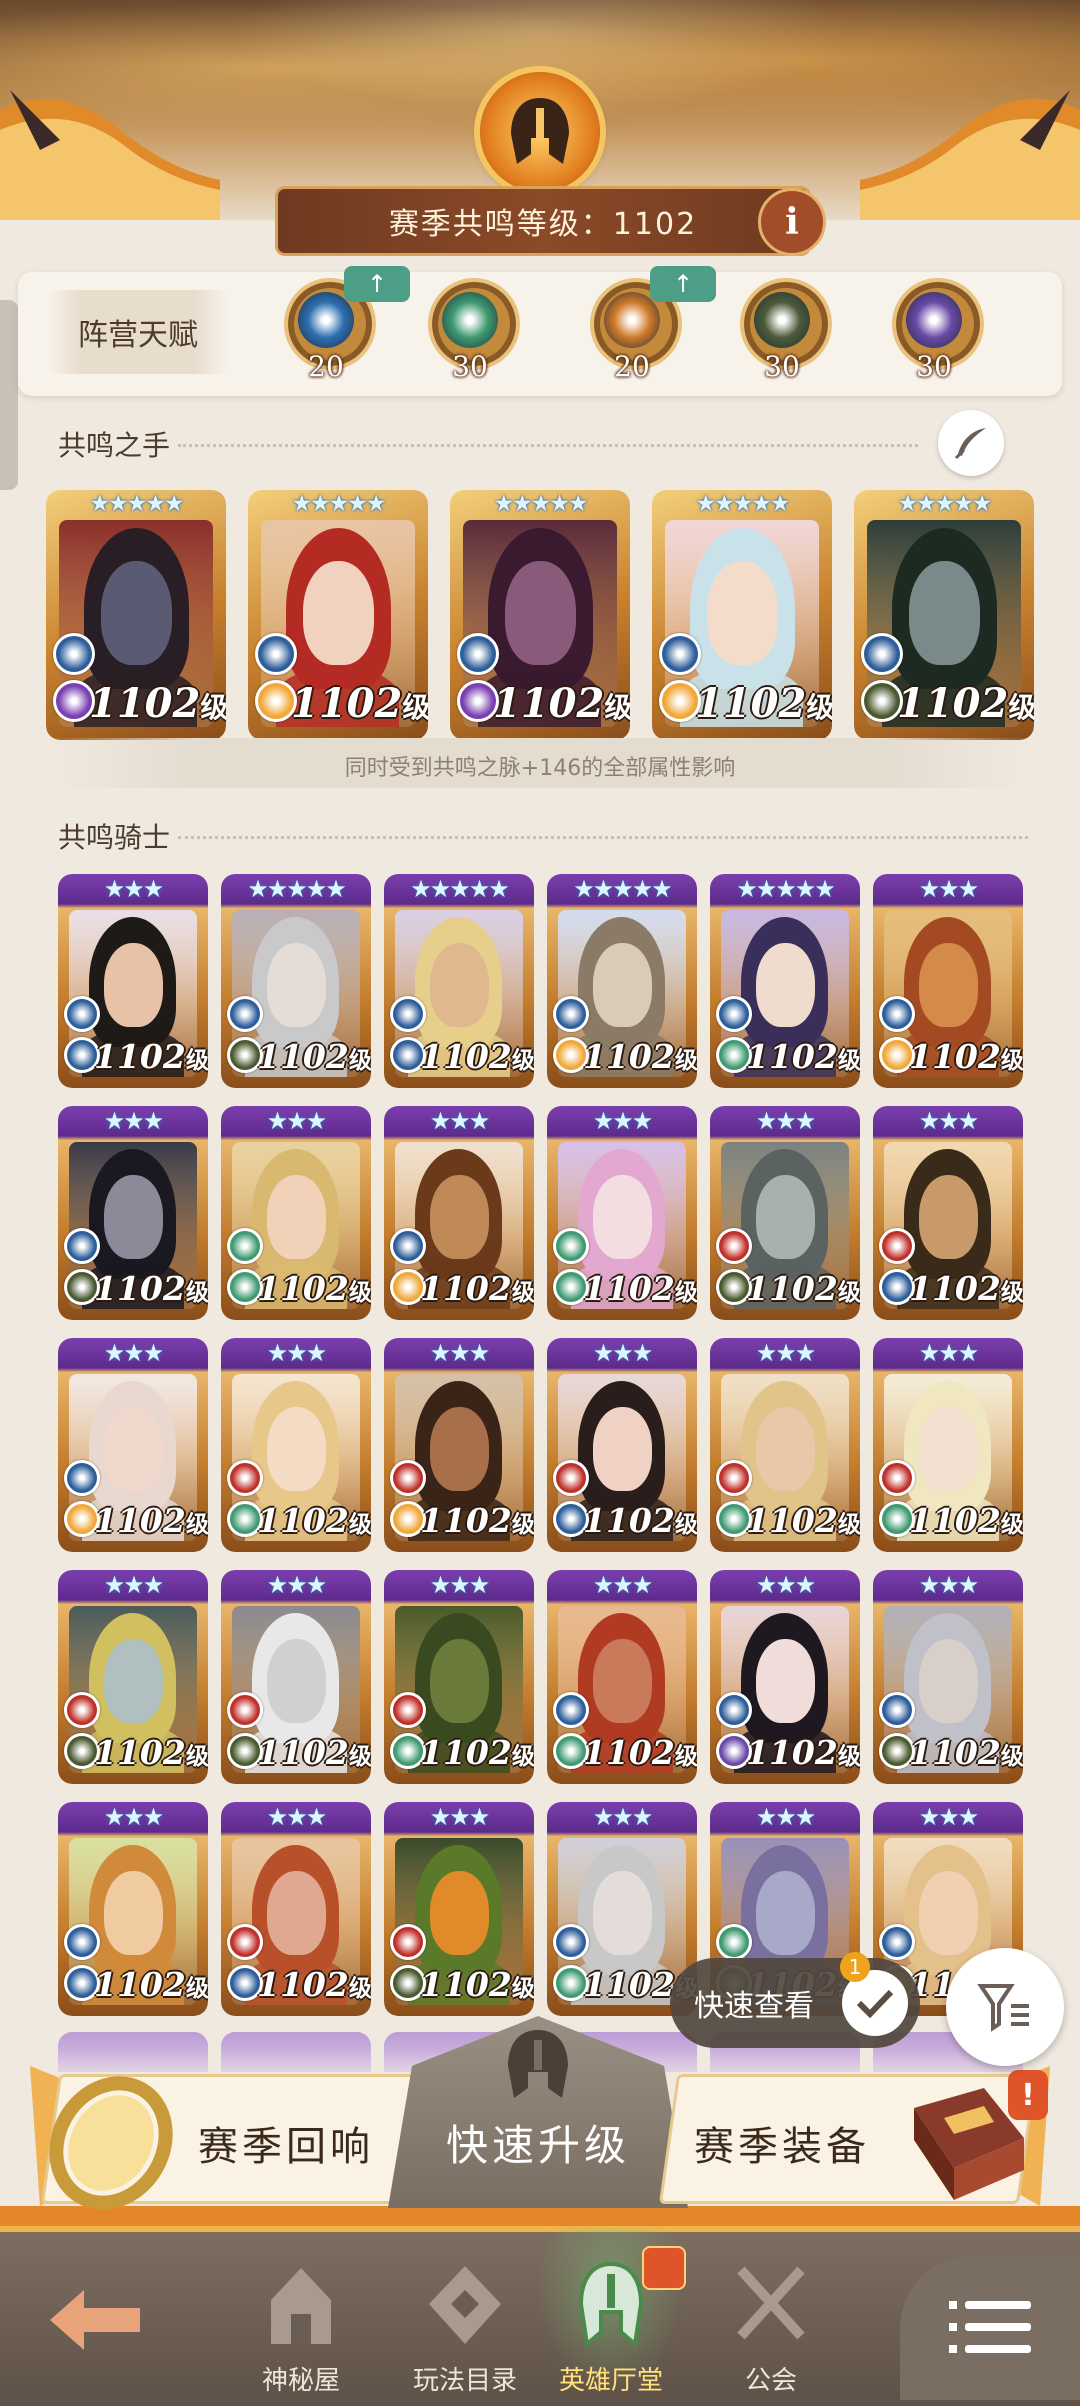  I want to click on season-gear-button: 赛季装备 !, so click(853, 2137).